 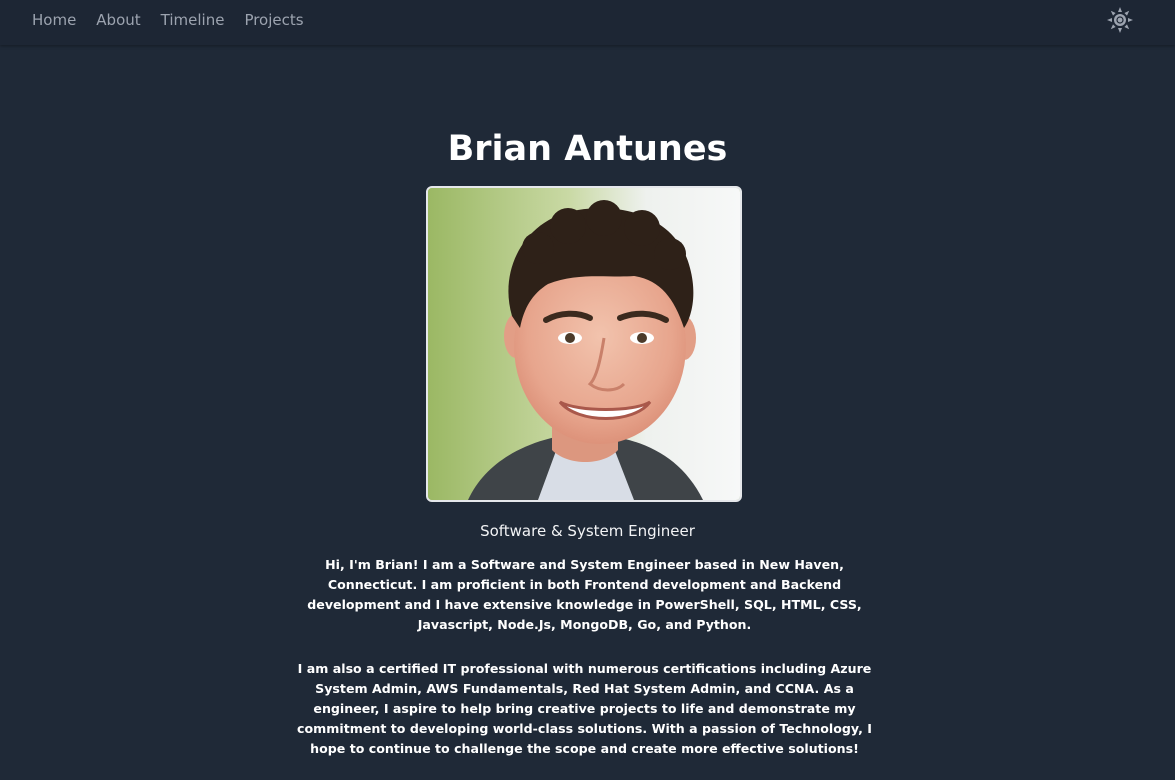 What do you see at coordinates (118, 20) in the screenshot?
I see `nav-about-link: About` at bounding box center [118, 20].